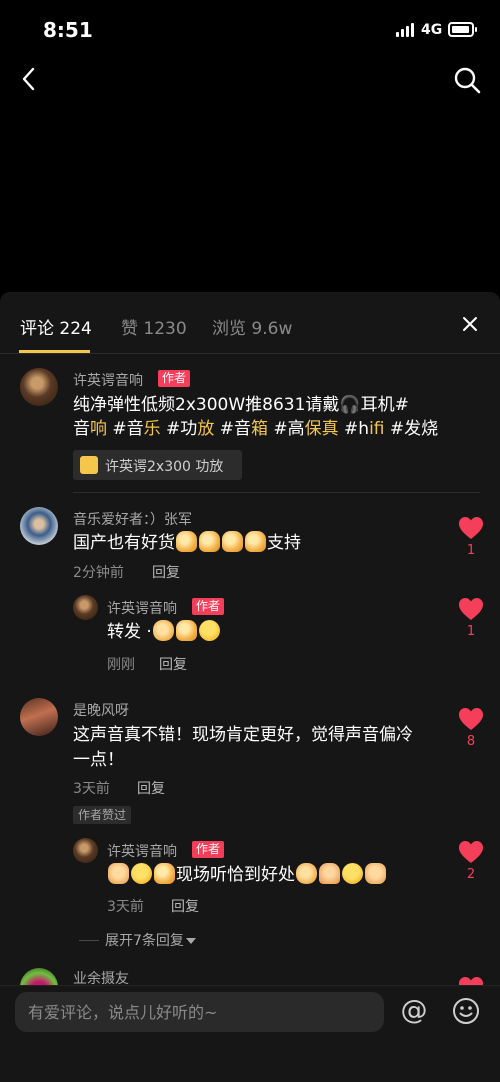 This screenshot has height=1082, width=500. I want to click on hashtag-highlight: 乐, so click(152, 429).